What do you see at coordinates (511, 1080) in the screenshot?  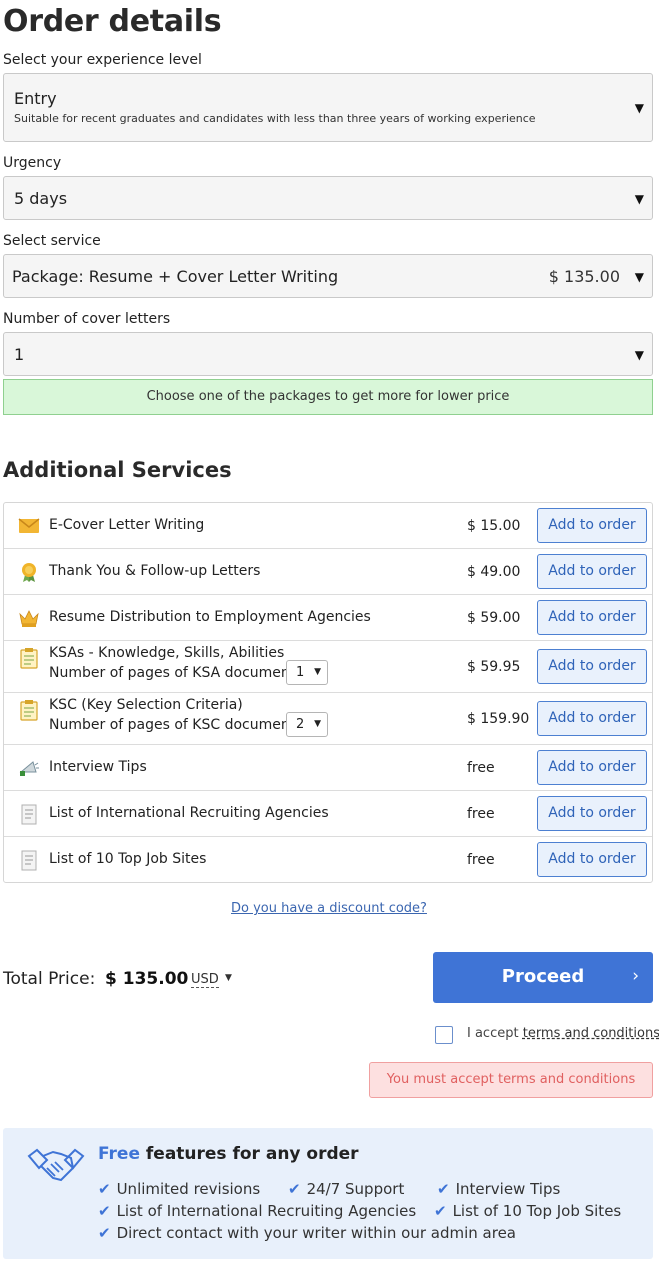 I see `terms-error-message: You must accept terms and conditions` at bounding box center [511, 1080].